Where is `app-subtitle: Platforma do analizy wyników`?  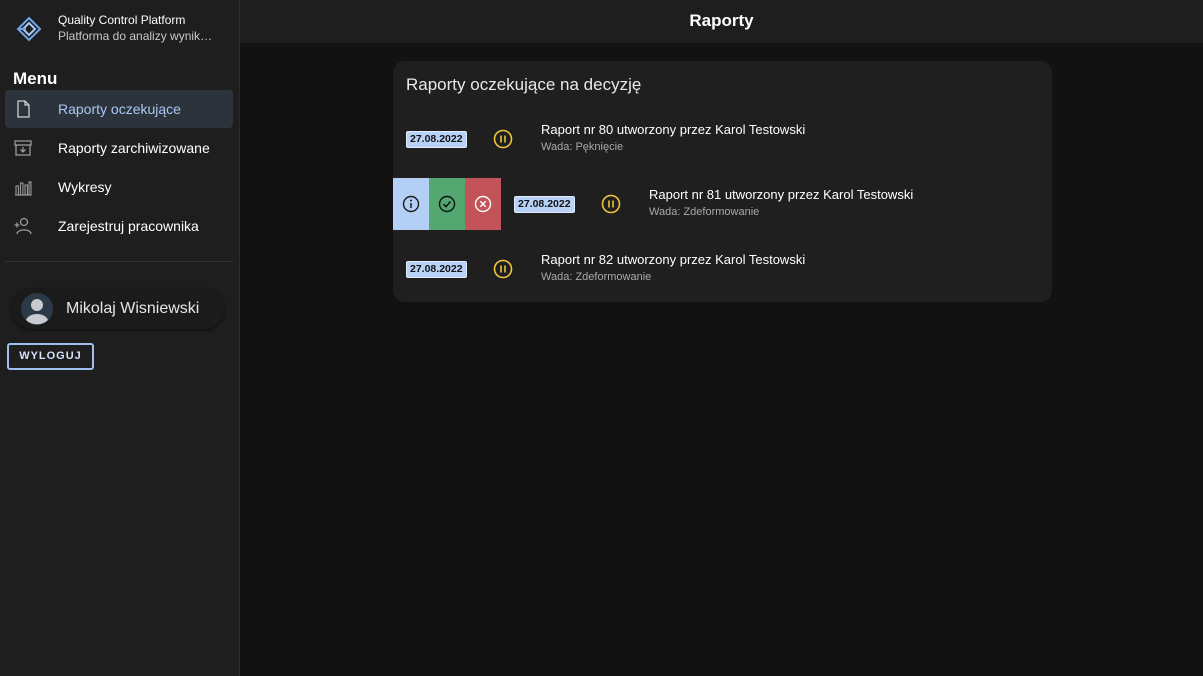 app-subtitle: Platforma do analizy wyników is located at coordinates (136, 36).